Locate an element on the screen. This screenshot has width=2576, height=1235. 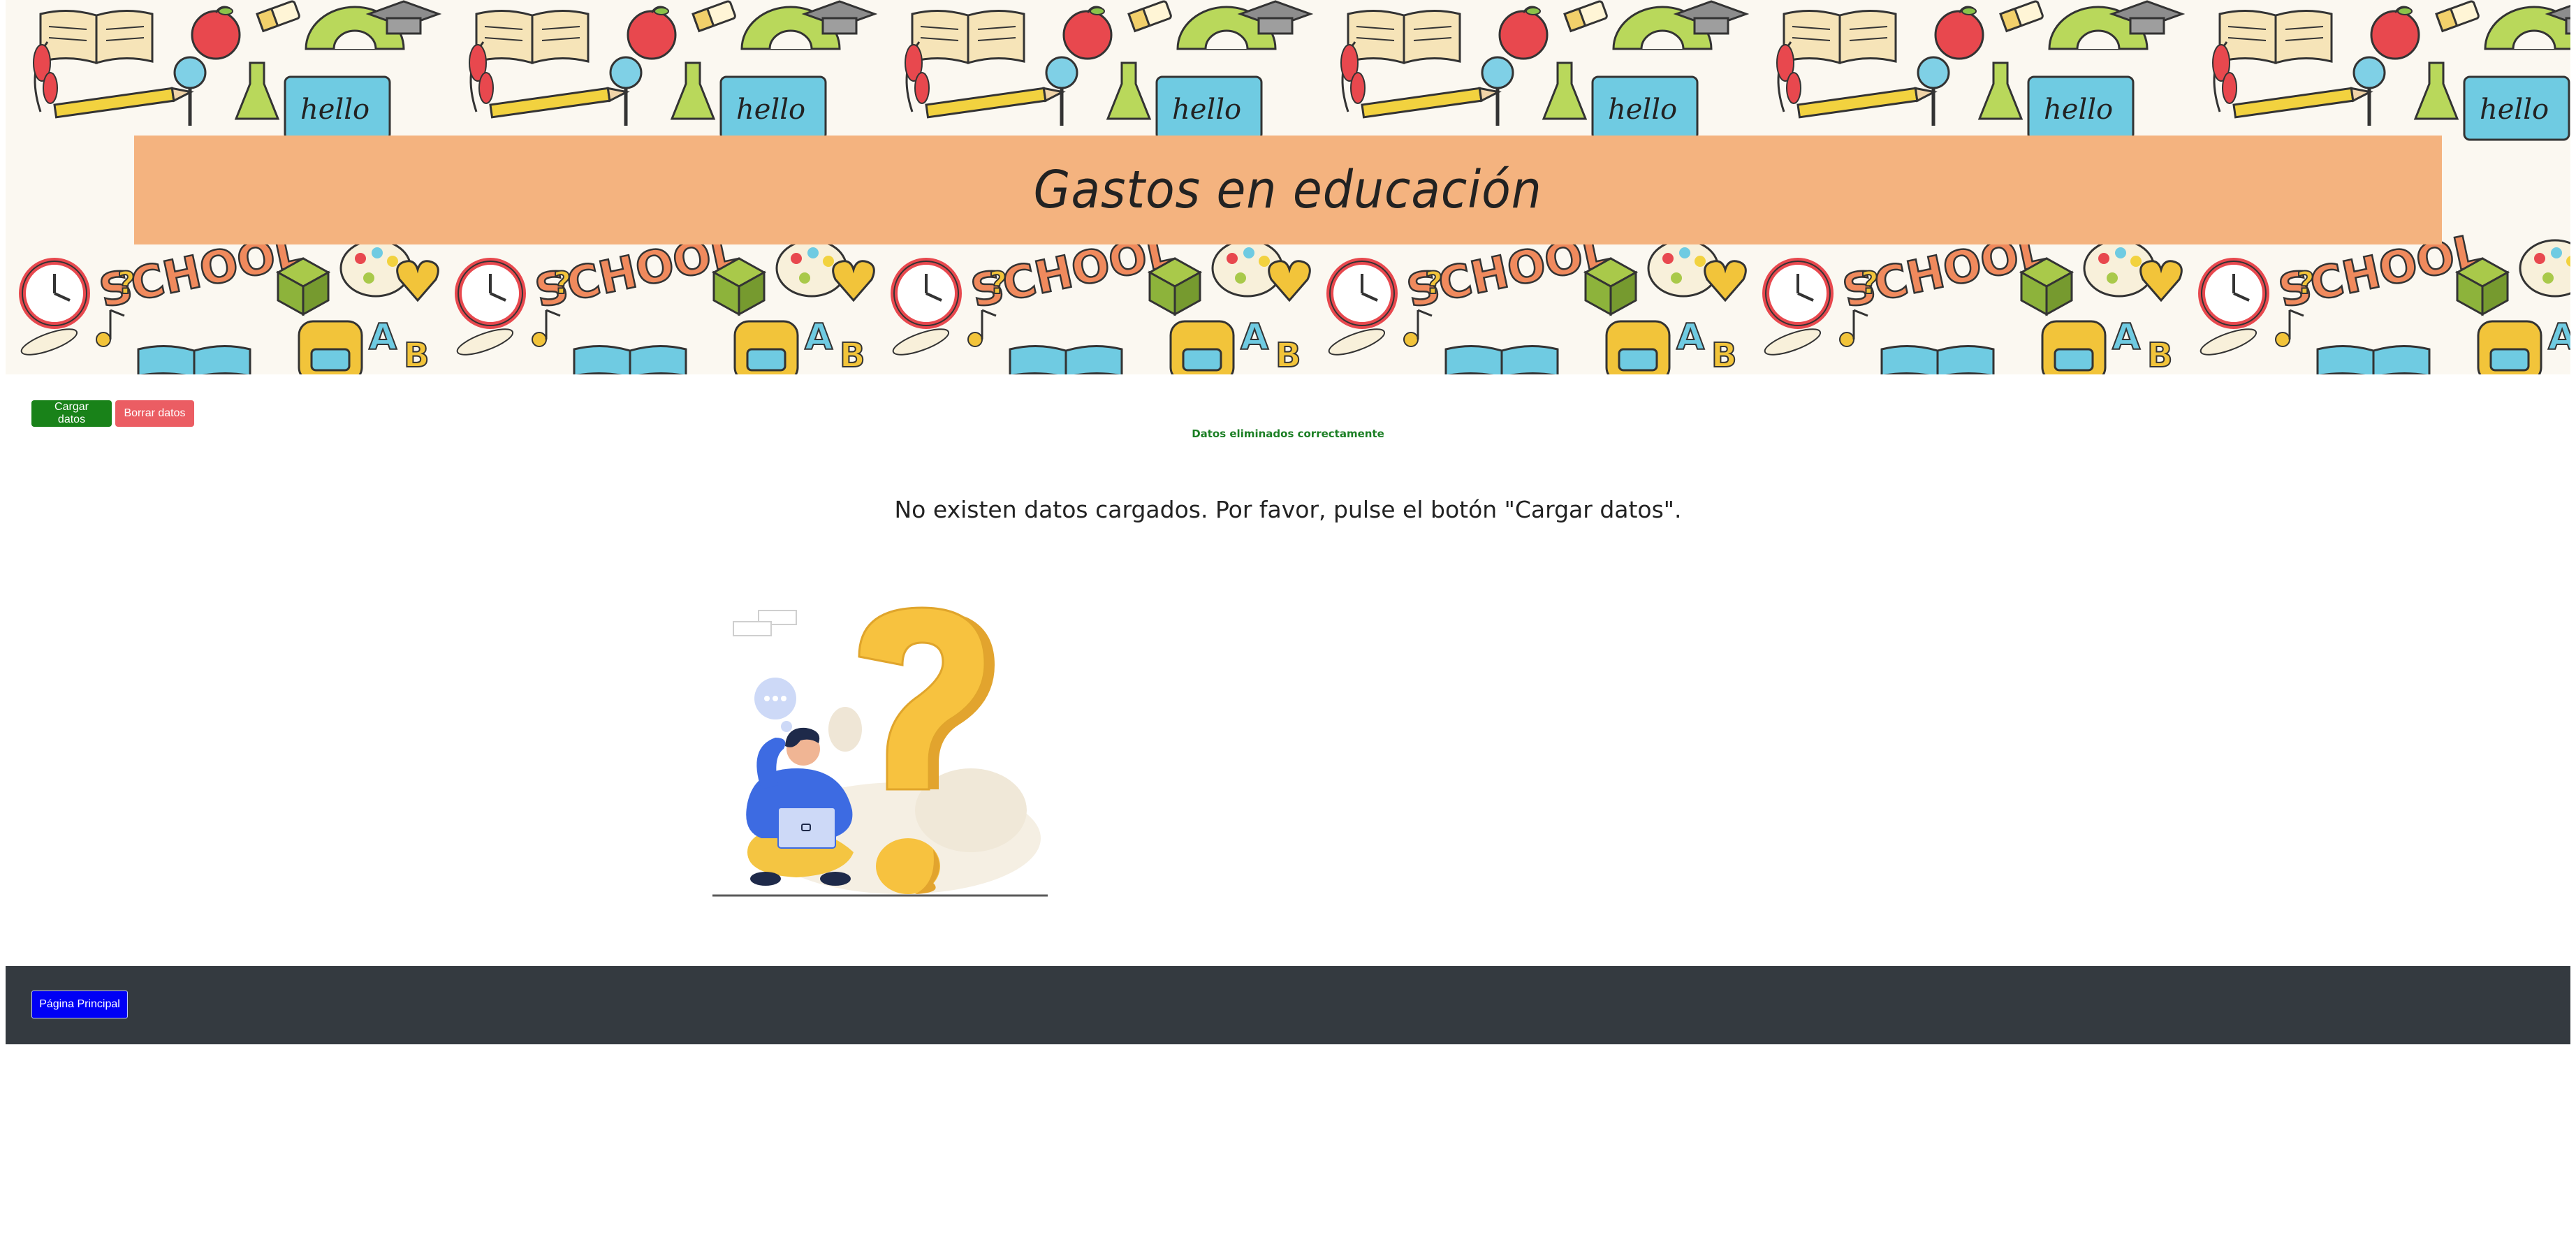
page-title: Gastos en educación is located at coordinates (1288, 190).